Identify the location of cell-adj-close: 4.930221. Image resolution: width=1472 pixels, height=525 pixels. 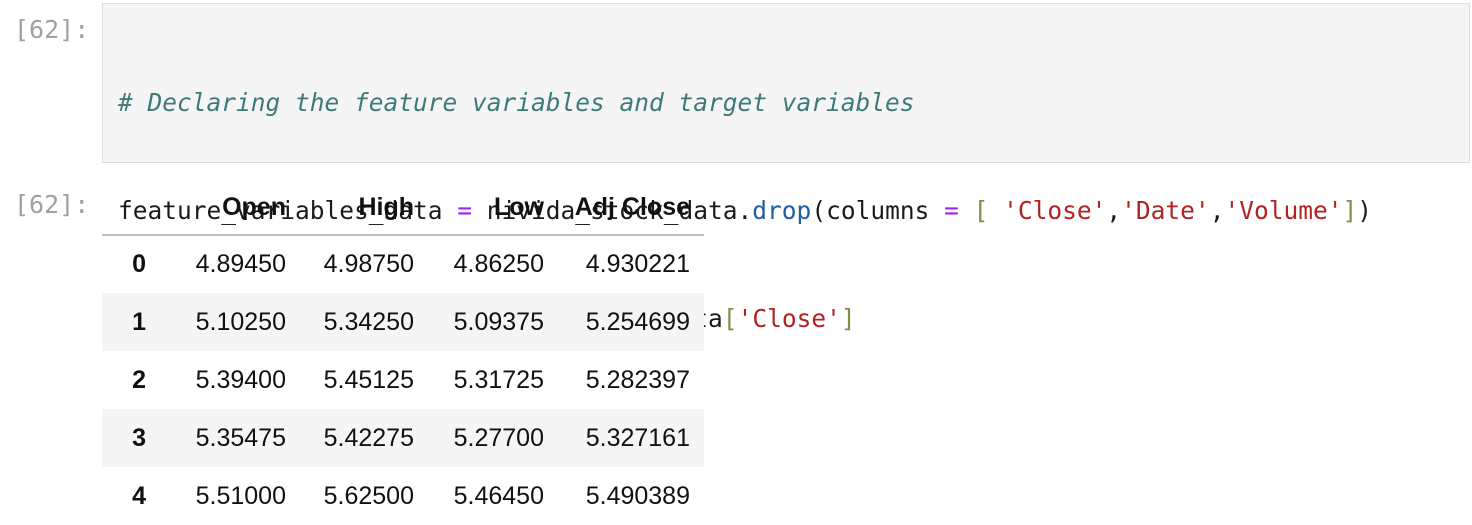
(637, 264).